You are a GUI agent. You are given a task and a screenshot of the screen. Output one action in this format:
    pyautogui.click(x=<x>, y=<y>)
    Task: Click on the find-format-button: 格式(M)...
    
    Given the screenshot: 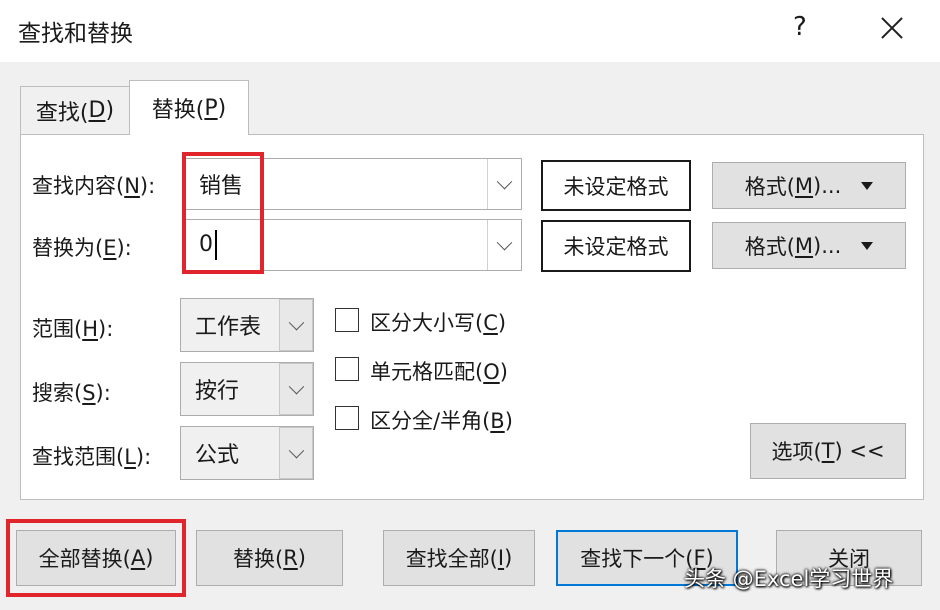 What is the action you would take?
    pyautogui.click(x=809, y=185)
    